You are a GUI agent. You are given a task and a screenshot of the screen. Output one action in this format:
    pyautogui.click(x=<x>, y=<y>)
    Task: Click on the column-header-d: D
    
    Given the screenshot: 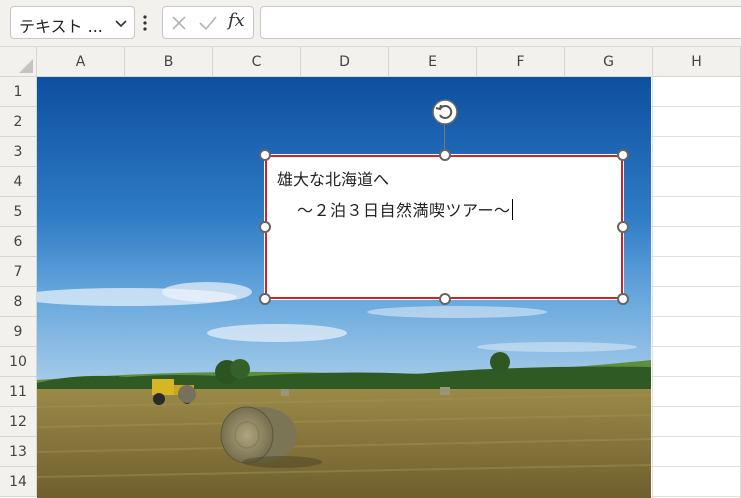 What is the action you would take?
    pyautogui.click(x=345, y=62)
    